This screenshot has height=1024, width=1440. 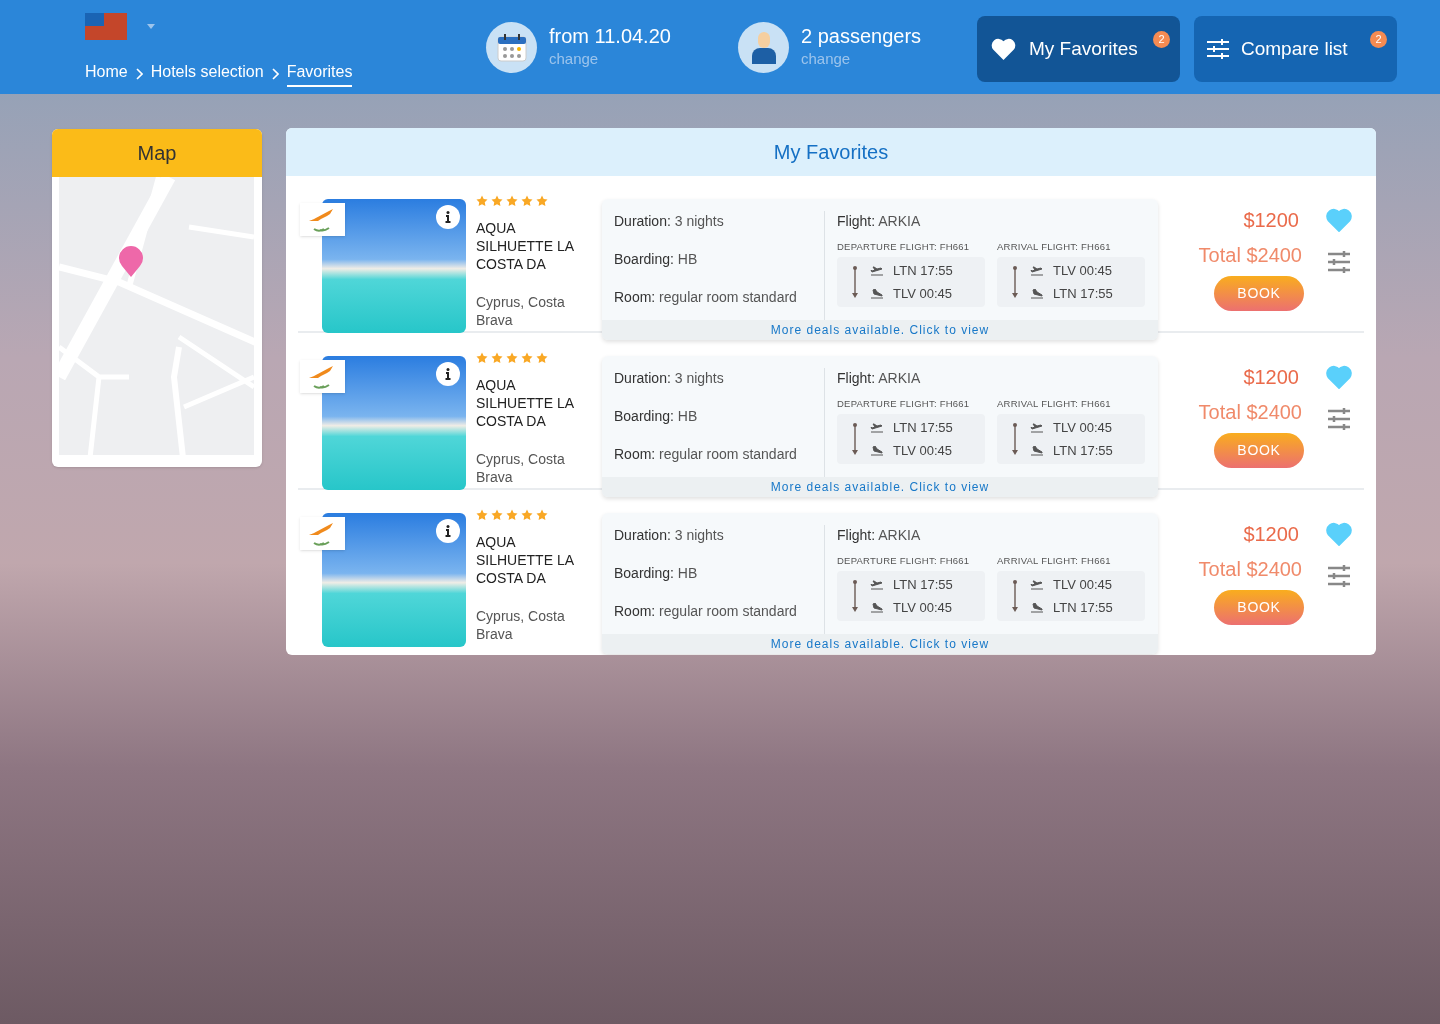 What do you see at coordinates (319, 73) in the screenshot?
I see `breadcrumb-link: Favorites` at bounding box center [319, 73].